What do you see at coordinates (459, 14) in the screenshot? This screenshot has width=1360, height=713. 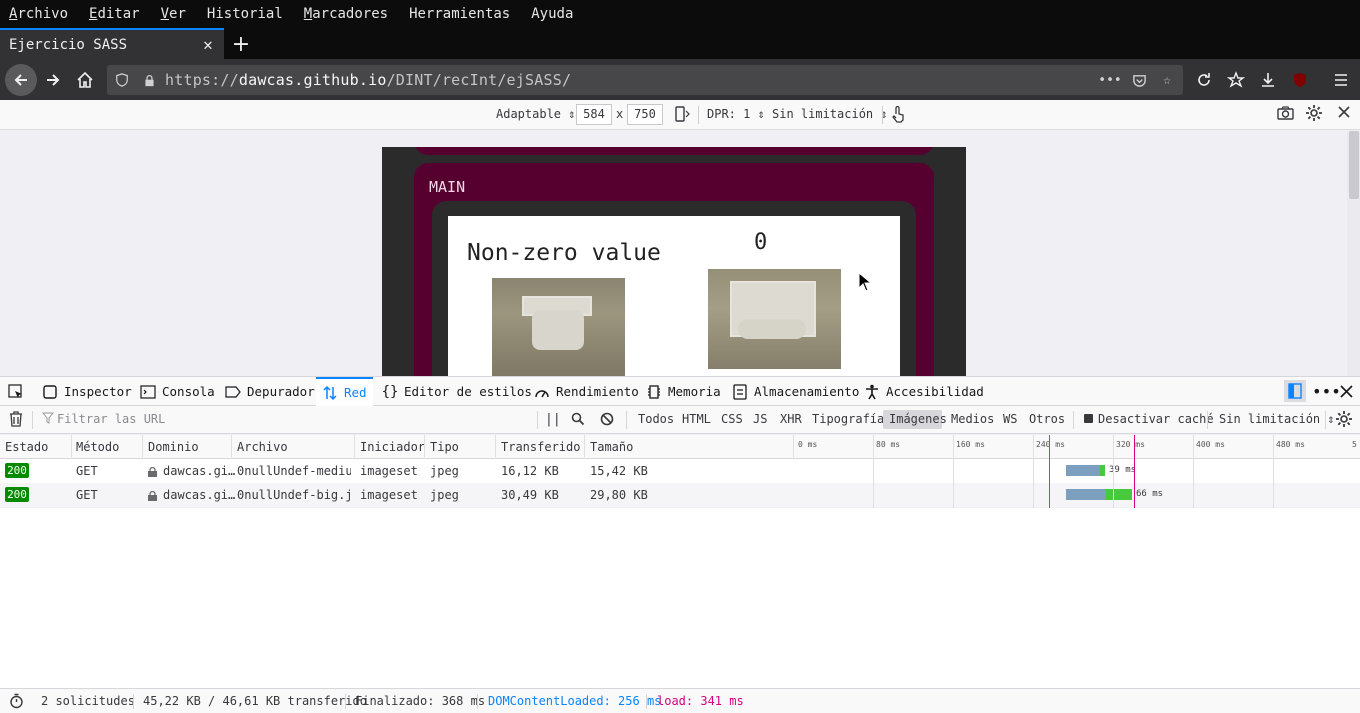 I see `menu-herramientas: Herramientas` at bounding box center [459, 14].